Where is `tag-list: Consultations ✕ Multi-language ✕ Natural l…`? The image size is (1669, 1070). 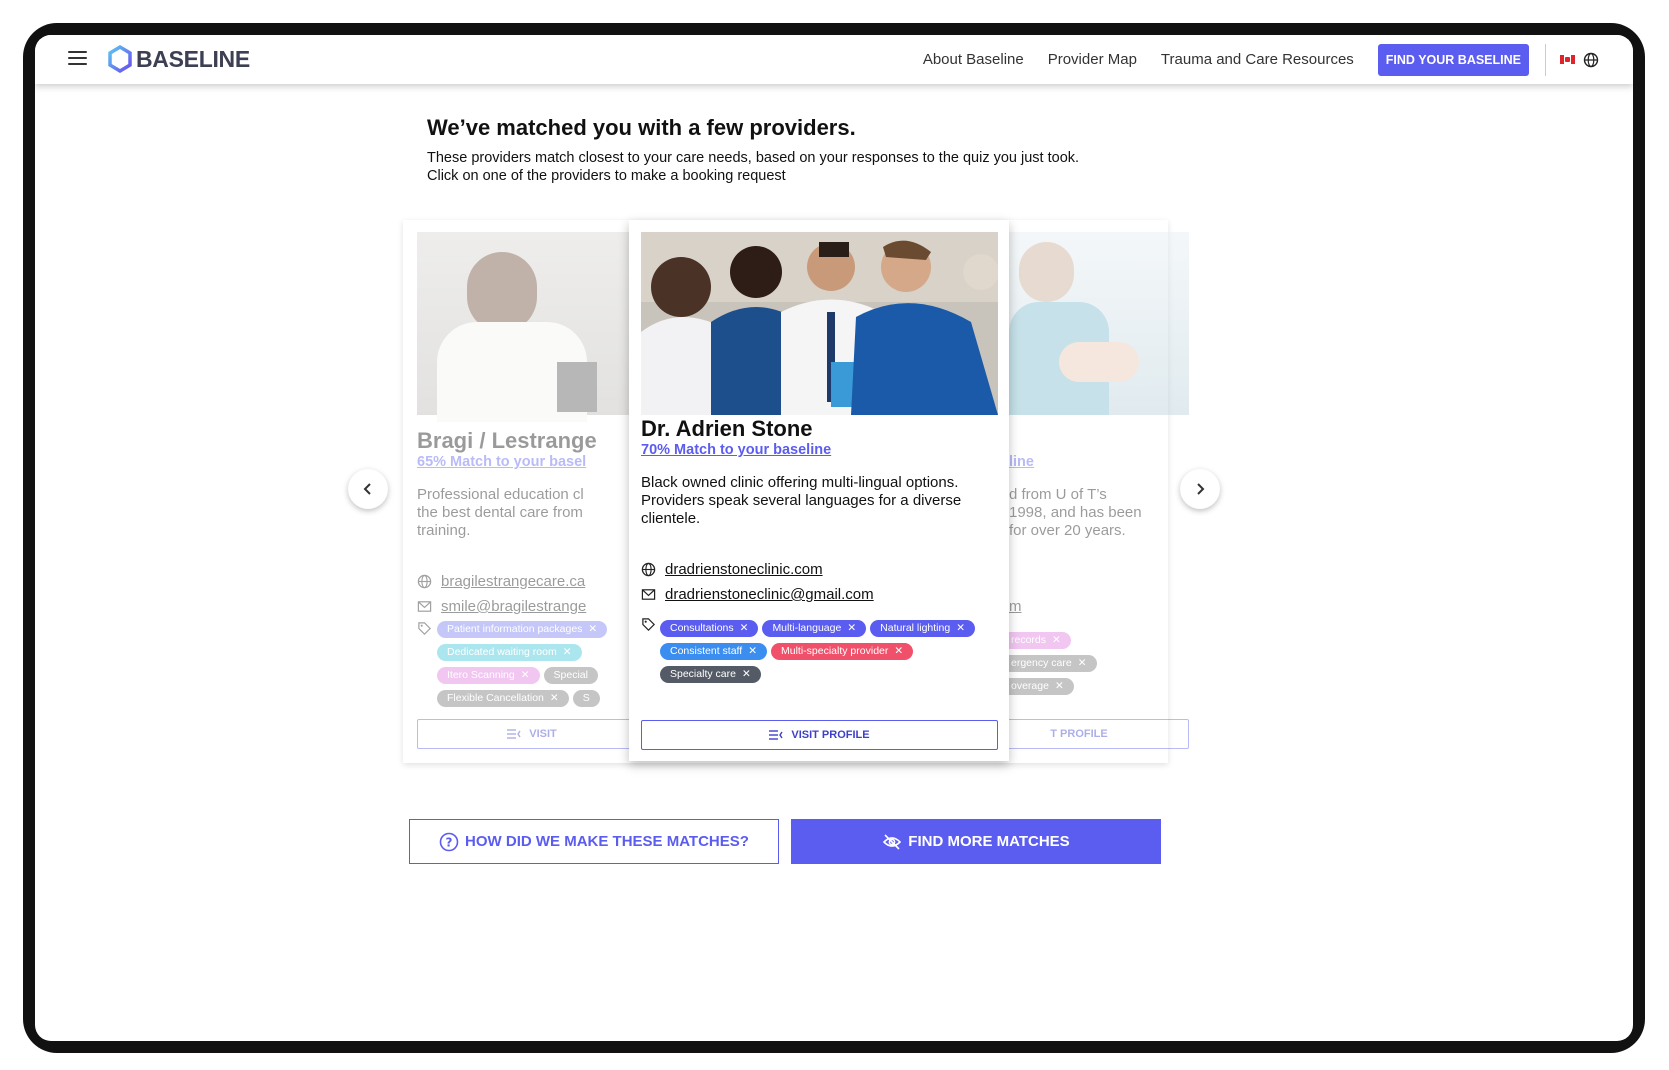 tag-list: Consultations ✕ Multi-language ✕ Natural l… is located at coordinates (832, 654).